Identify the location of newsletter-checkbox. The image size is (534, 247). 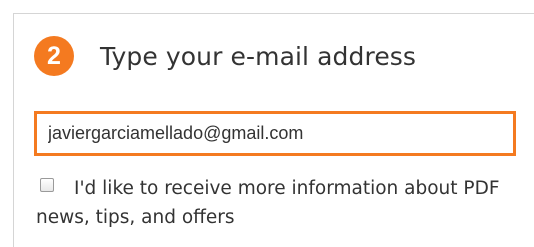
(47, 185).